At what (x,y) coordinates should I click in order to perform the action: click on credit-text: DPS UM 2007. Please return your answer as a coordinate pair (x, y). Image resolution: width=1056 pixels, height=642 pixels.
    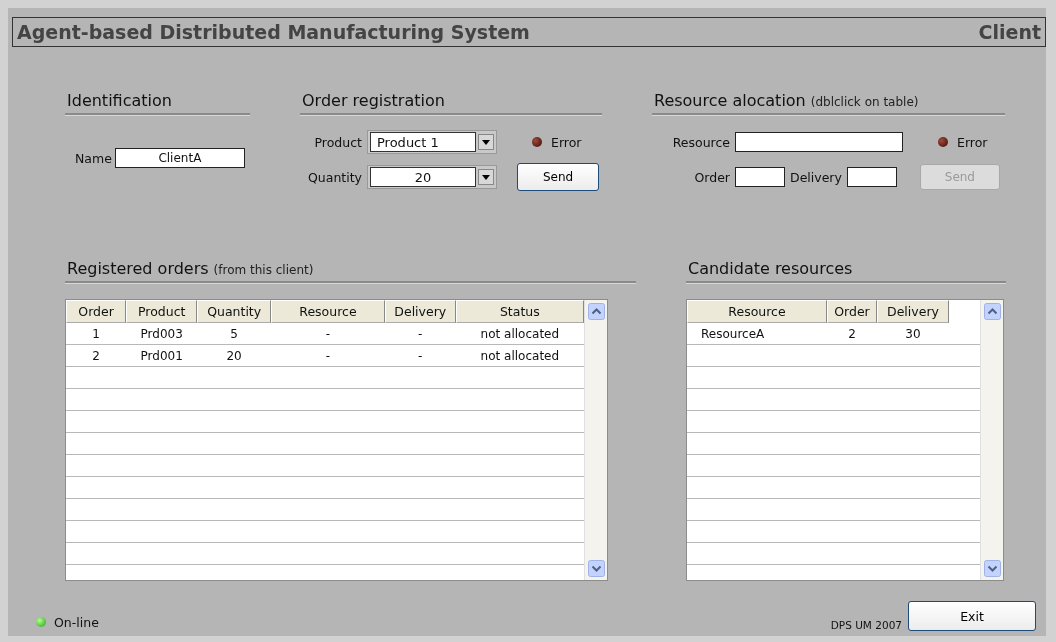
    Looking at the image, I should click on (866, 625).